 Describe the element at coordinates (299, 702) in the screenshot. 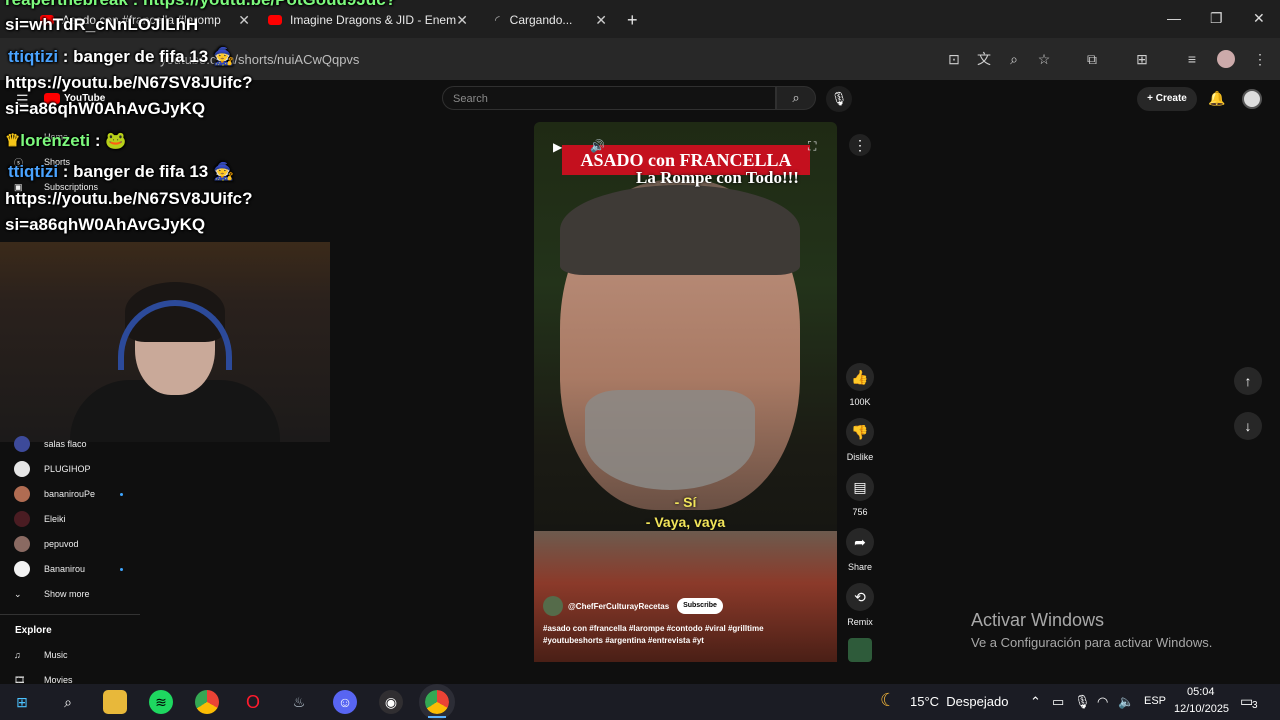

I see `steam-icon: ♨` at that location.